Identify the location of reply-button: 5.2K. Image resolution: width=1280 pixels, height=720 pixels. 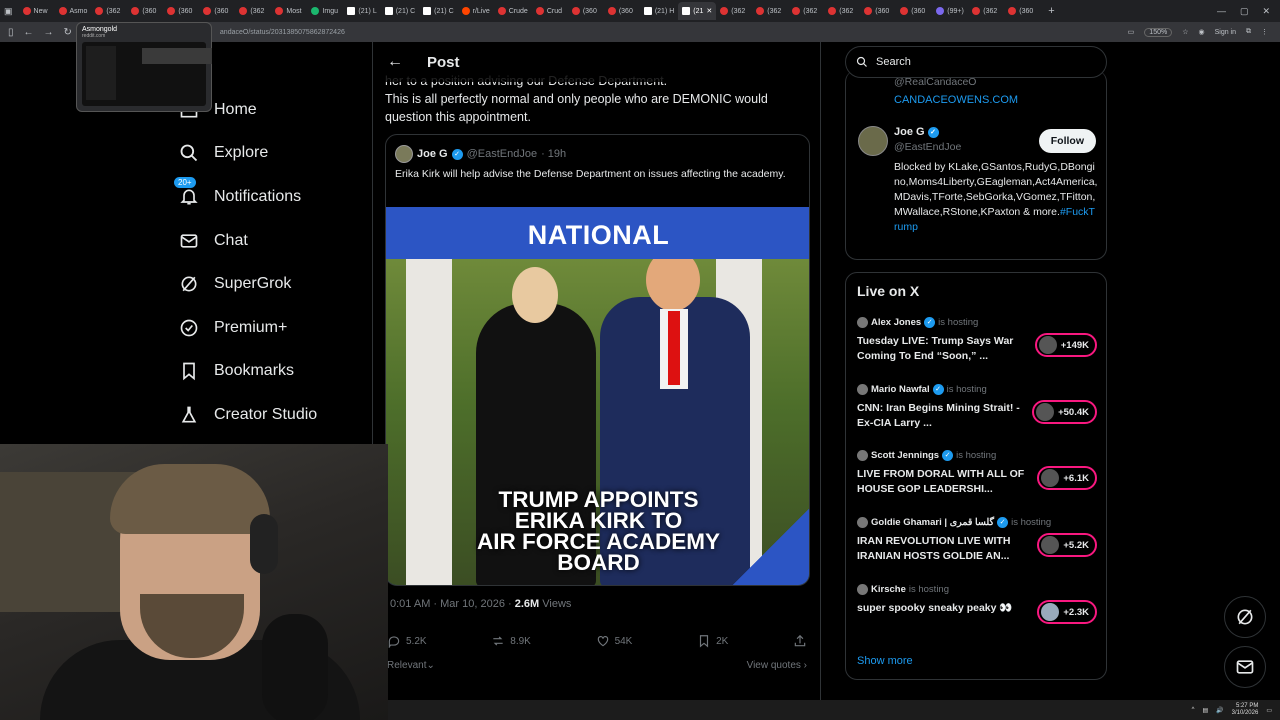
(407, 641).